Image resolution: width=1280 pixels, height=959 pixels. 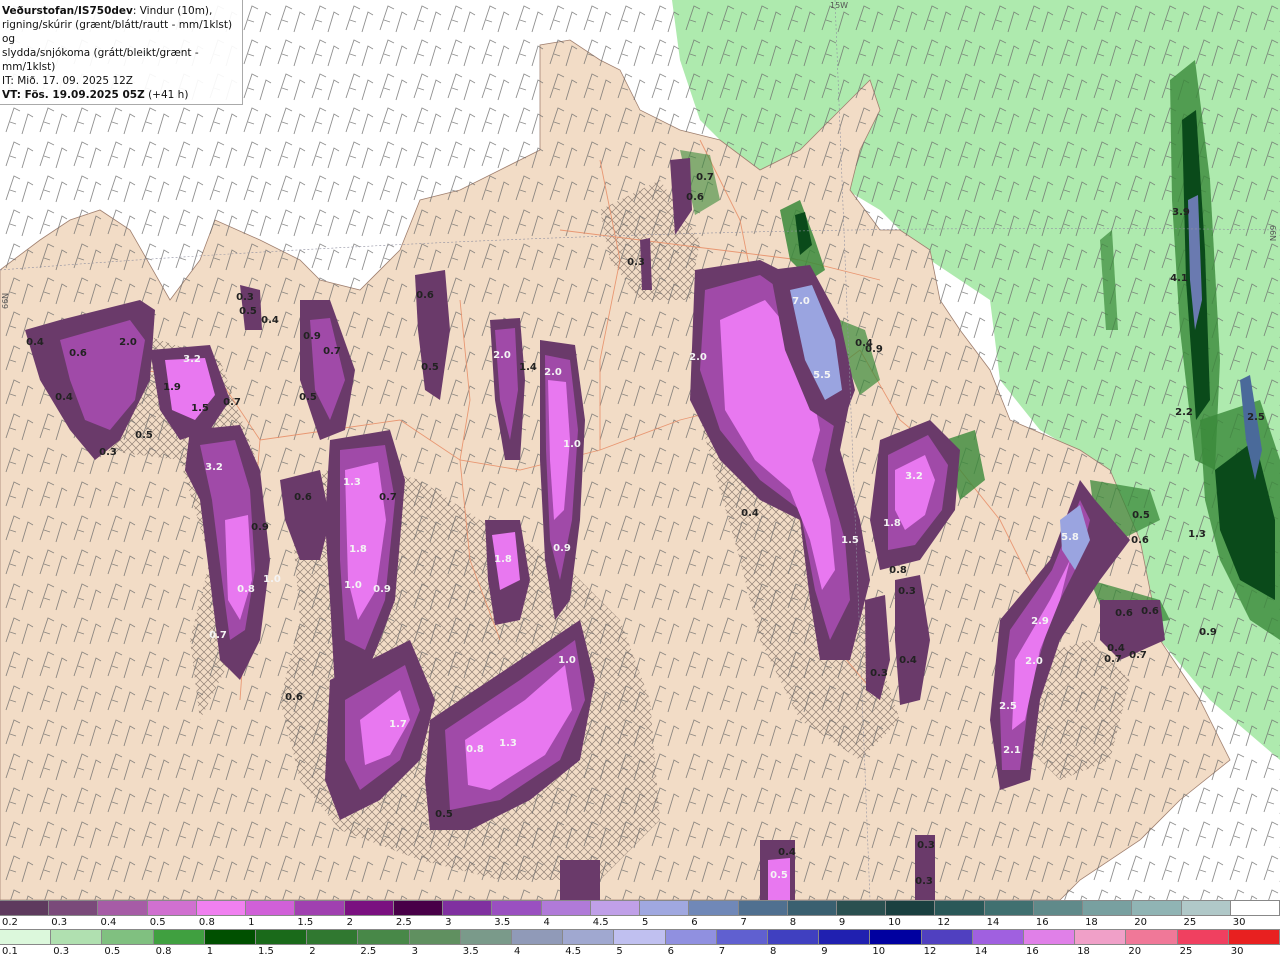 I want to click on legend-label: 10, so click(x=894, y=922).